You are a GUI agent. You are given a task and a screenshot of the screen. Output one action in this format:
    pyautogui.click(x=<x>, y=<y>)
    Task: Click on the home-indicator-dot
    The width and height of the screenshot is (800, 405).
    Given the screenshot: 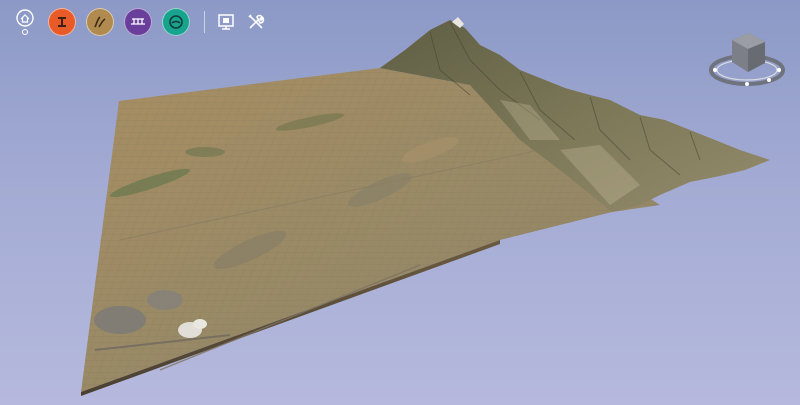 What is the action you would take?
    pyautogui.click(x=25, y=32)
    